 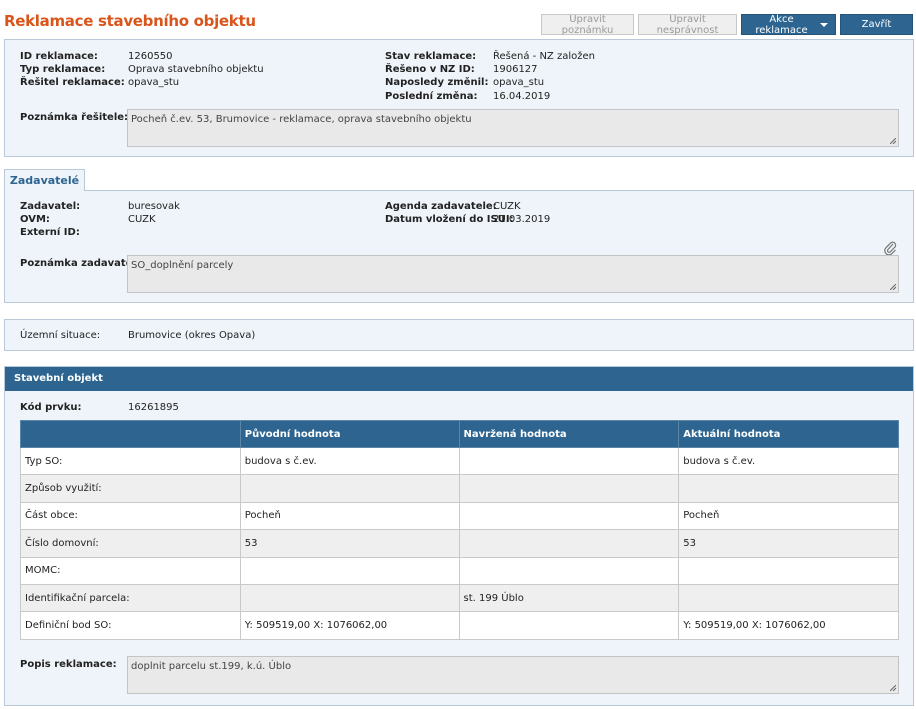 I want to click on requester-note-textarea: SO_doplnění parcely, so click(x=513, y=274).